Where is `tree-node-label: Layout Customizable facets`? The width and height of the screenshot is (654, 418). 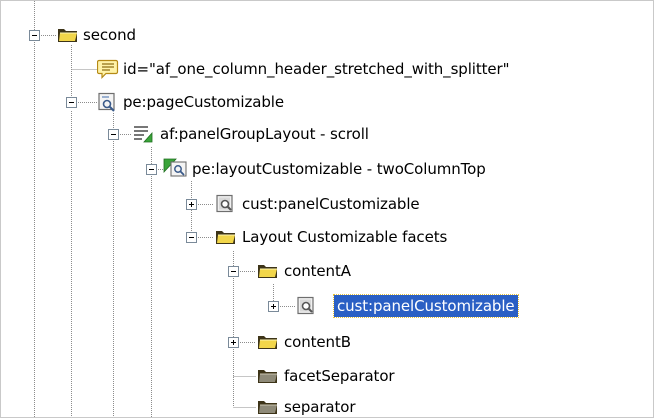
tree-node-label: Layout Customizable facets is located at coordinates (344, 237).